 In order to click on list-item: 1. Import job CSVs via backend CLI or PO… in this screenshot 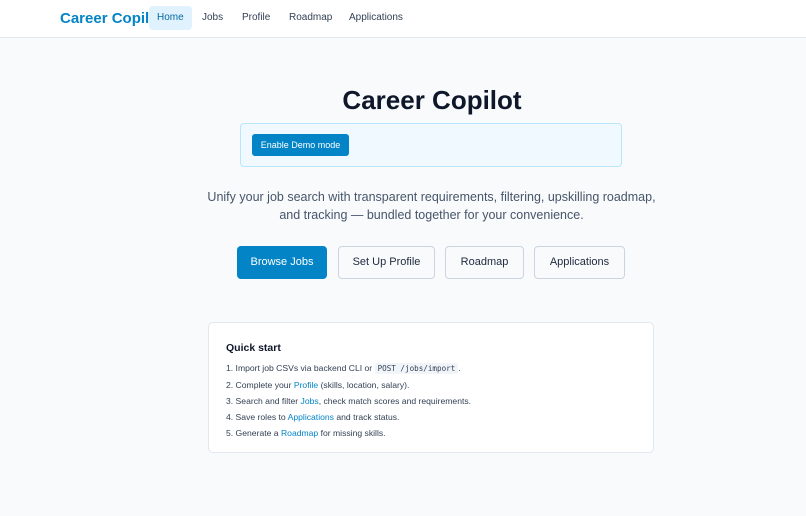, I will do `click(436, 368)`.